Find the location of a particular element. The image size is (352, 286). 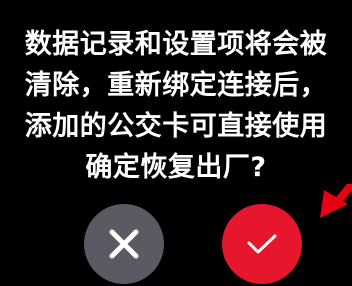

message-line-3: 添加的公交卡可直接使用 is located at coordinates (176, 126).